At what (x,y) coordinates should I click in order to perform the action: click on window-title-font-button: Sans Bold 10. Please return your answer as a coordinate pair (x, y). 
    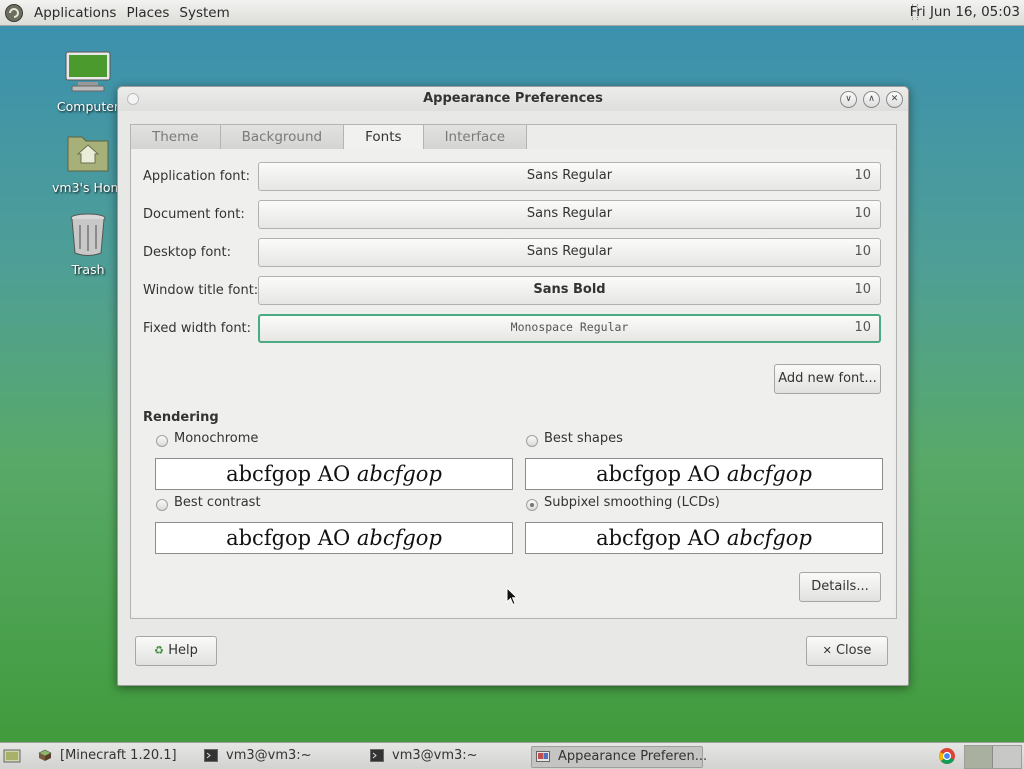
    Looking at the image, I should click on (569, 290).